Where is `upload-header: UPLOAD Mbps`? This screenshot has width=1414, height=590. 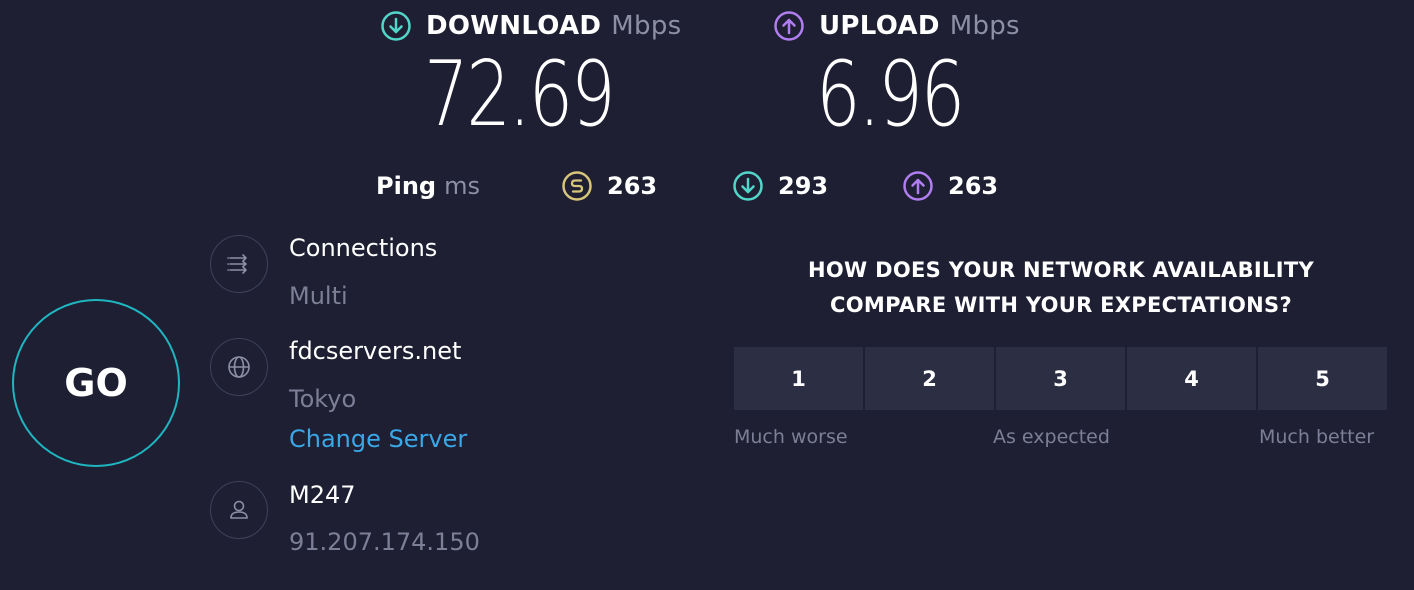
upload-header: UPLOAD Mbps is located at coordinates (896, 26).